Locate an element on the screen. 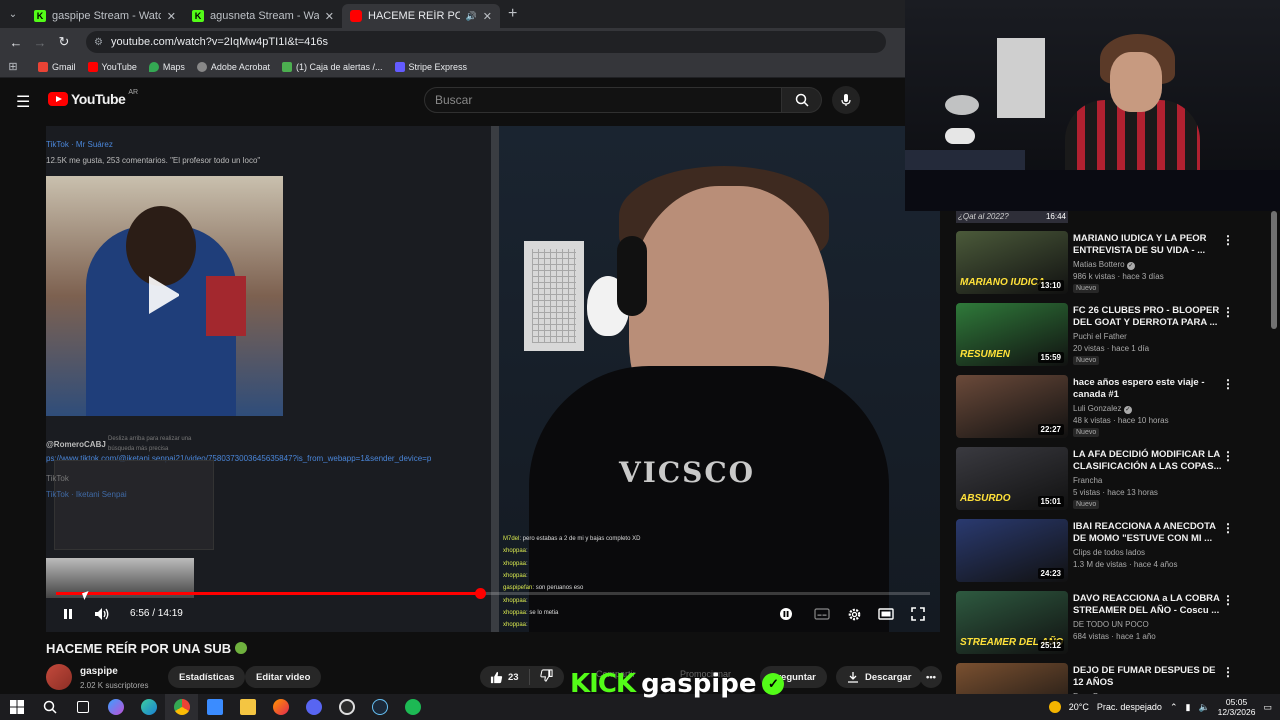  pause-button is located at coordinates (68, 614).